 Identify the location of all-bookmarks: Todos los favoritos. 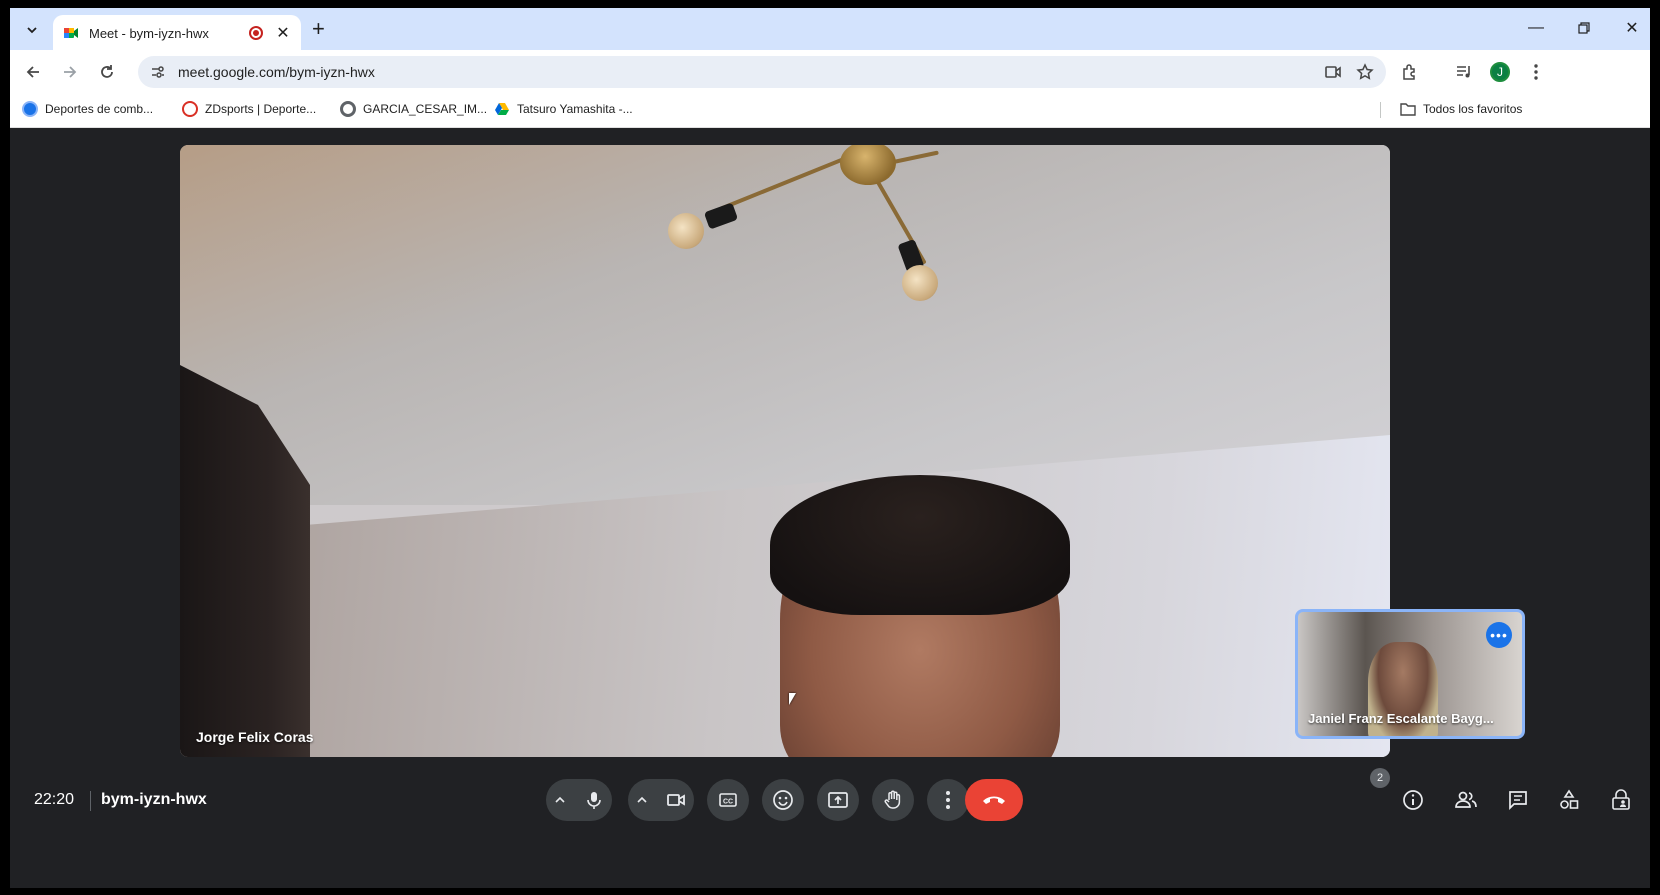
(1461, 109).